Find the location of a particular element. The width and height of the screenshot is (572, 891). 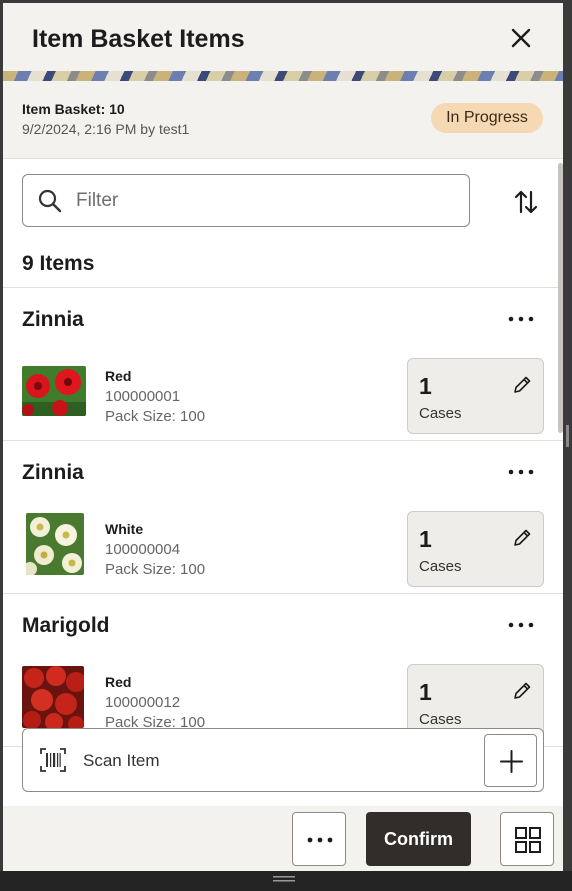

add-item-button is located at coordinates (510, 760).